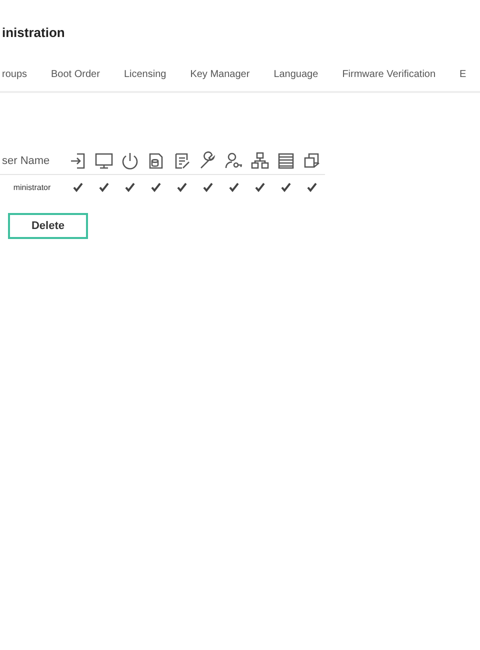  What do you see at coordinates (130, 161) in the screenshot?
I see `power-icon` at bounding box center [130, 161].